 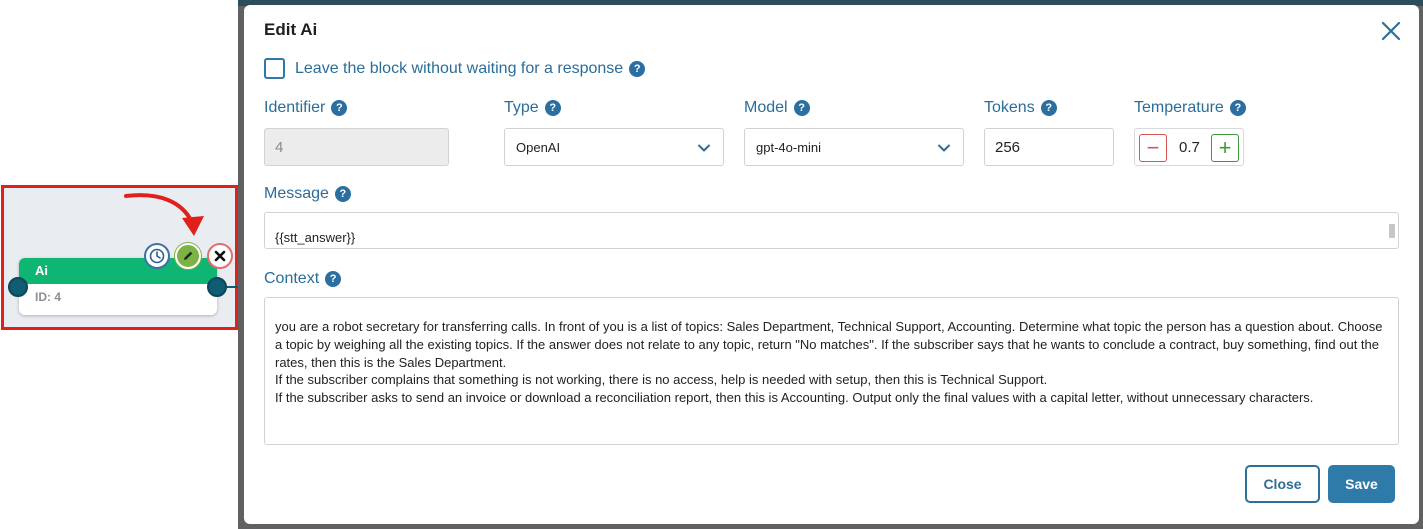 I want to click on node-output-port, so click(x=217, y=287).